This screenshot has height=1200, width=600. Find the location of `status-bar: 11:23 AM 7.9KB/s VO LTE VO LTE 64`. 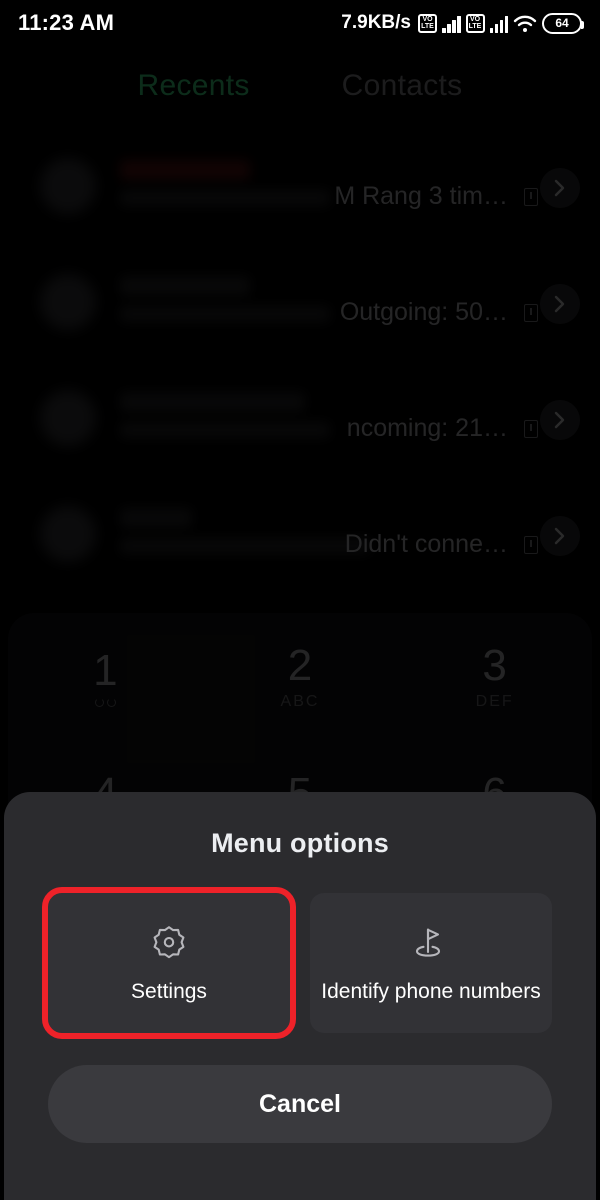

status-bar: 11:23 AM 7.9KB/s VO LTE VO LTE 64 is located at coordinates (300, 23).